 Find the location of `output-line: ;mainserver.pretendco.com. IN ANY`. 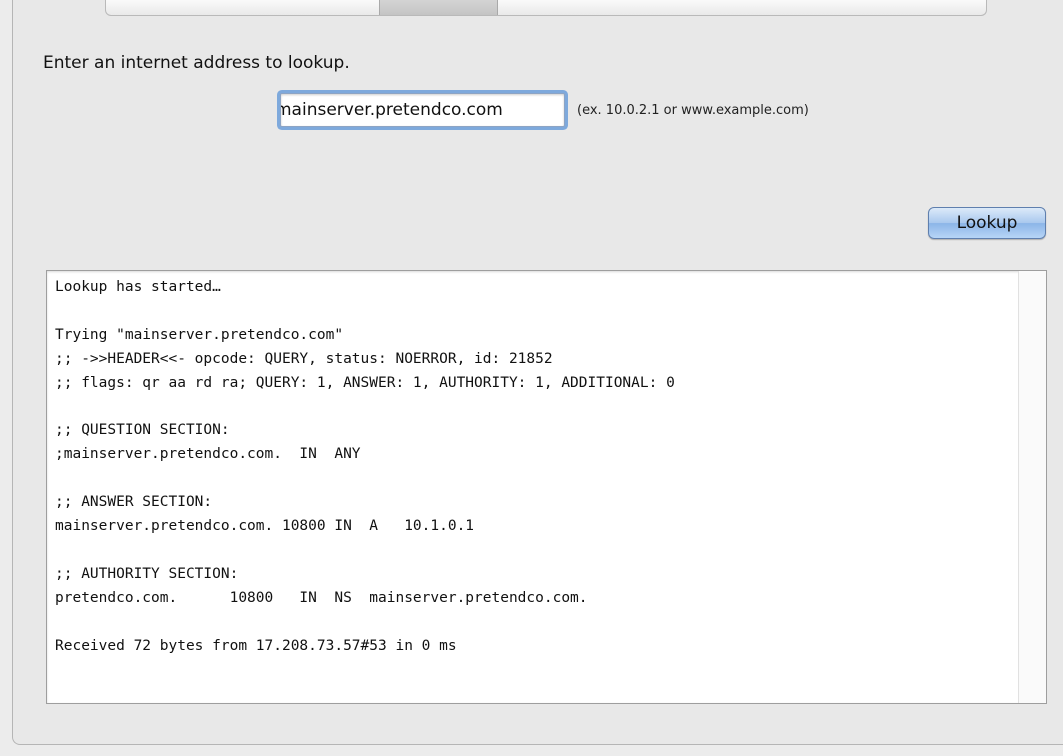

output-line: ;mainserver.pretendco.com. IN ANY is located at coordinates (208, 454).